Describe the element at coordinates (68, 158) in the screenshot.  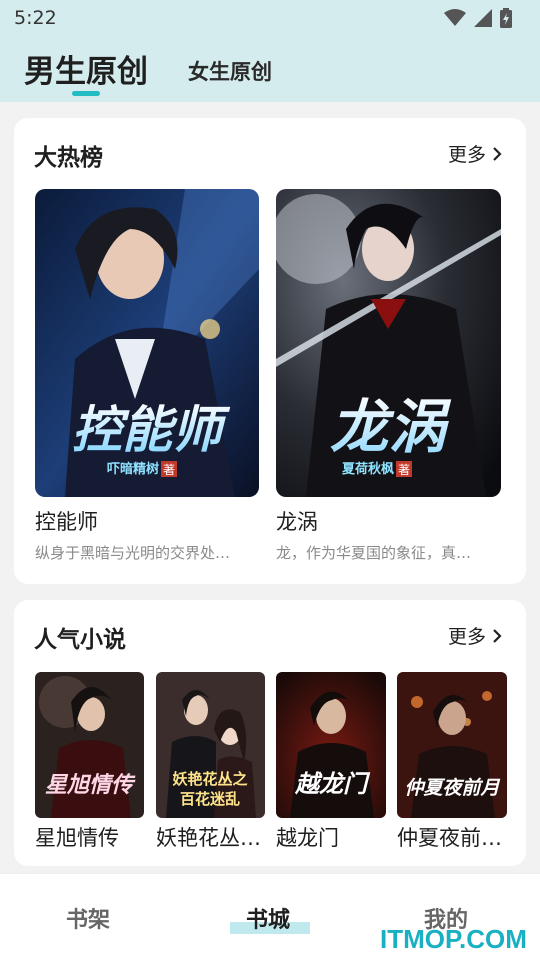
I see `section-title-hot: 大热榜` at that location.